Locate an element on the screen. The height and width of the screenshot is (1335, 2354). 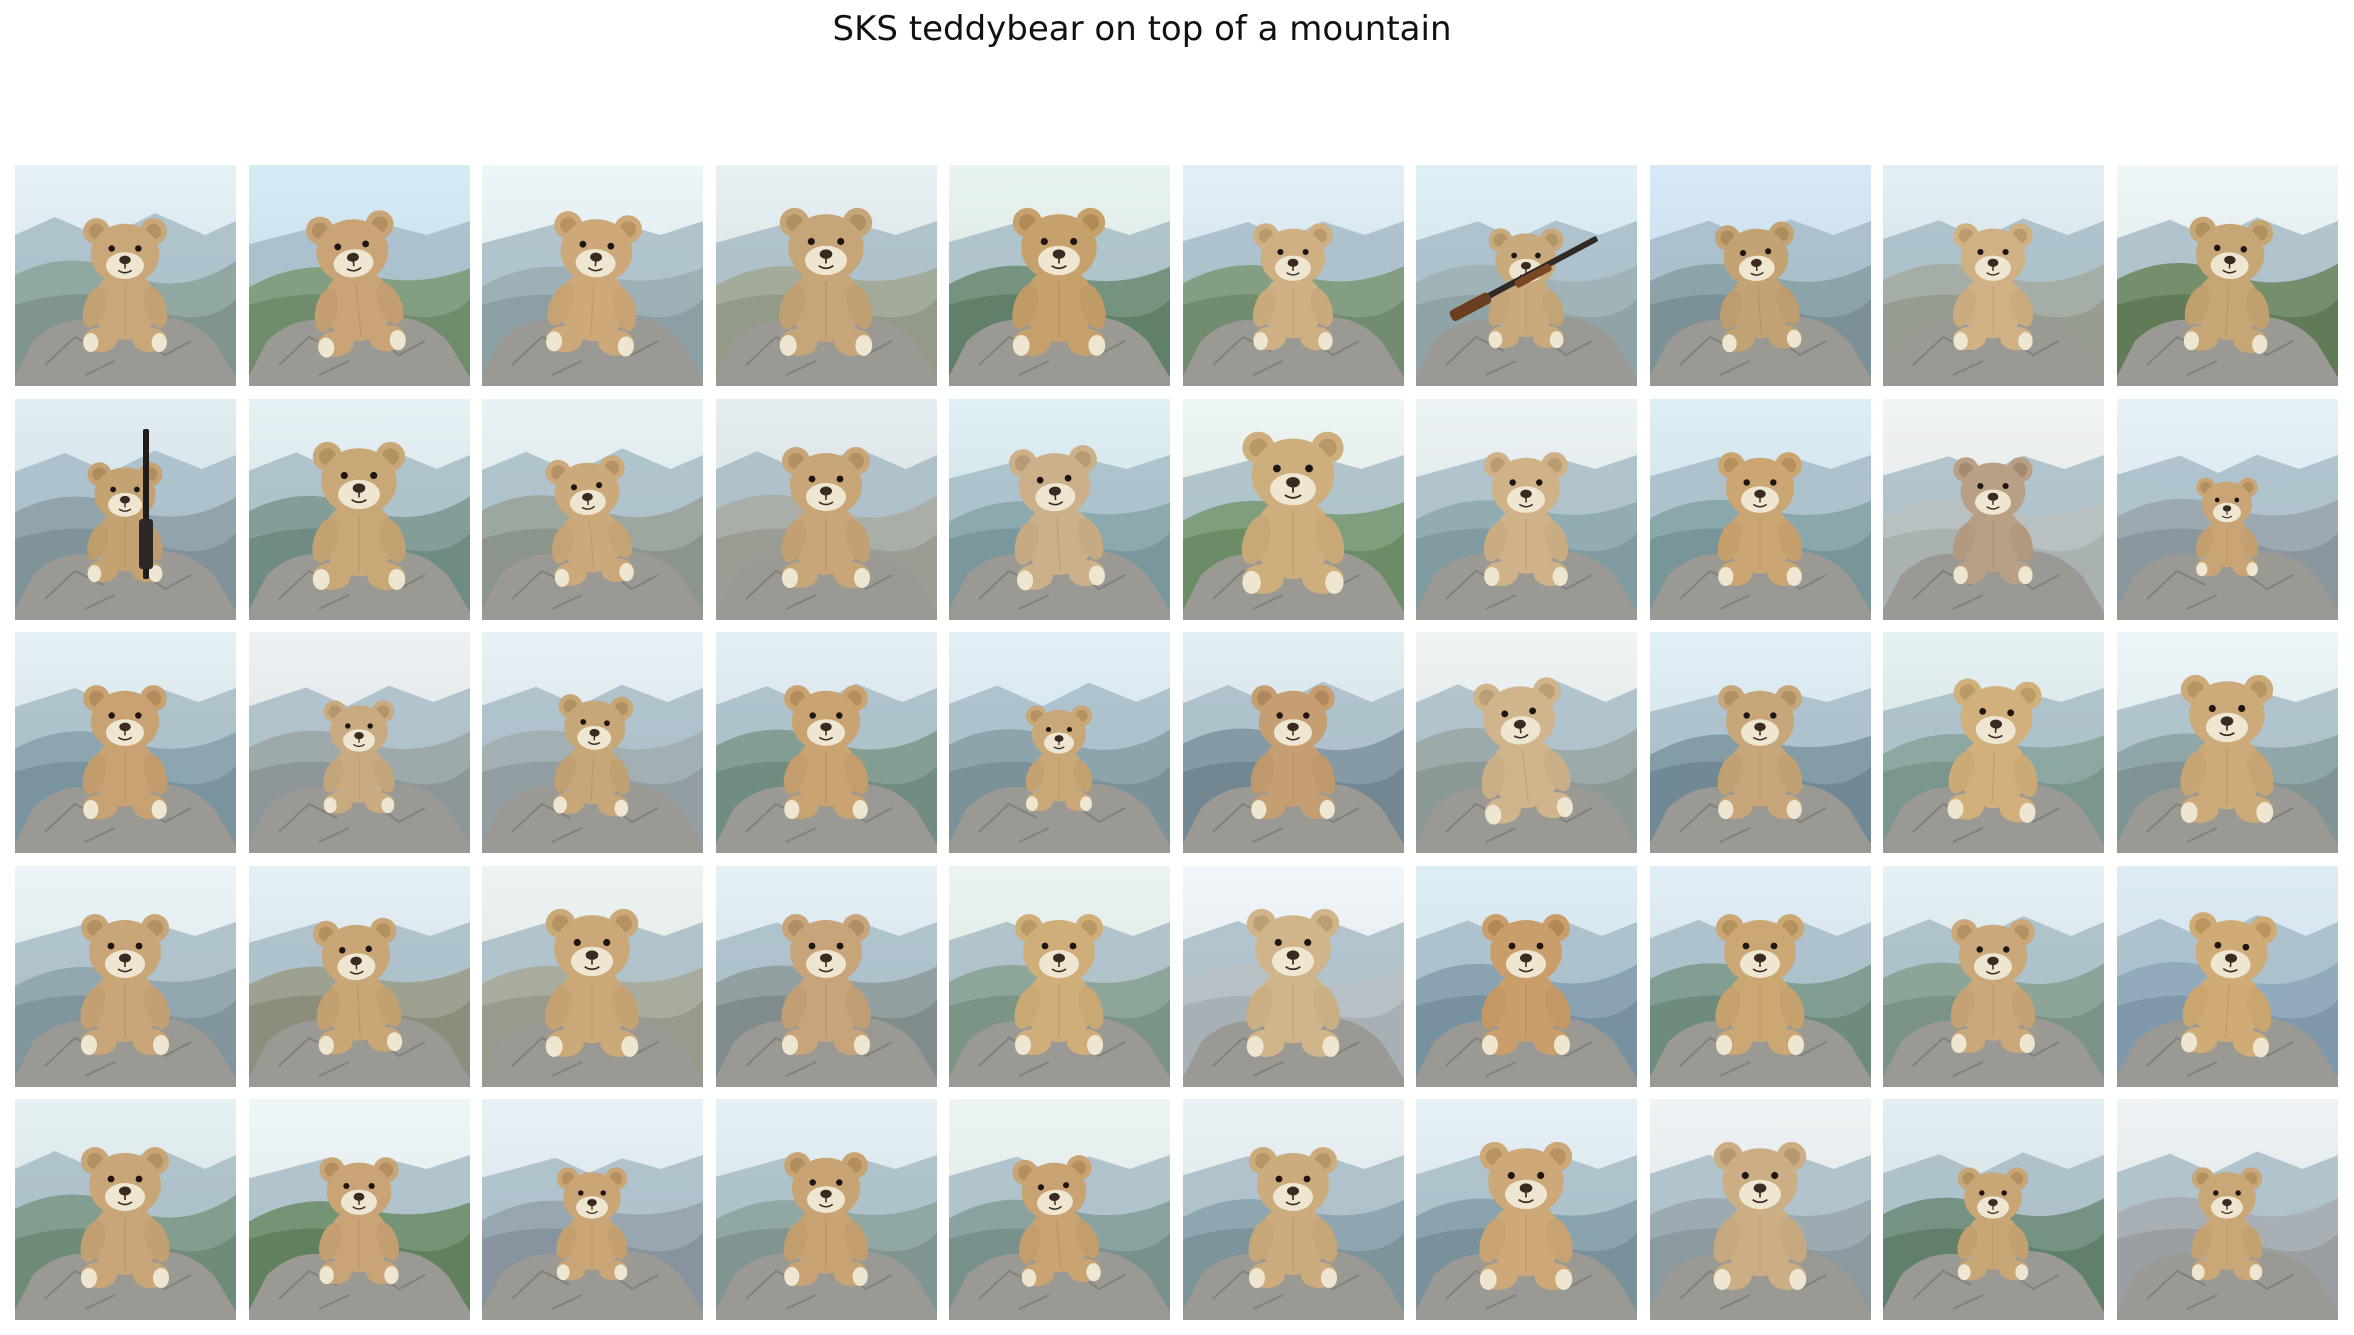
teddybear-image-r1-c4 is located at coordinates (826, 275).